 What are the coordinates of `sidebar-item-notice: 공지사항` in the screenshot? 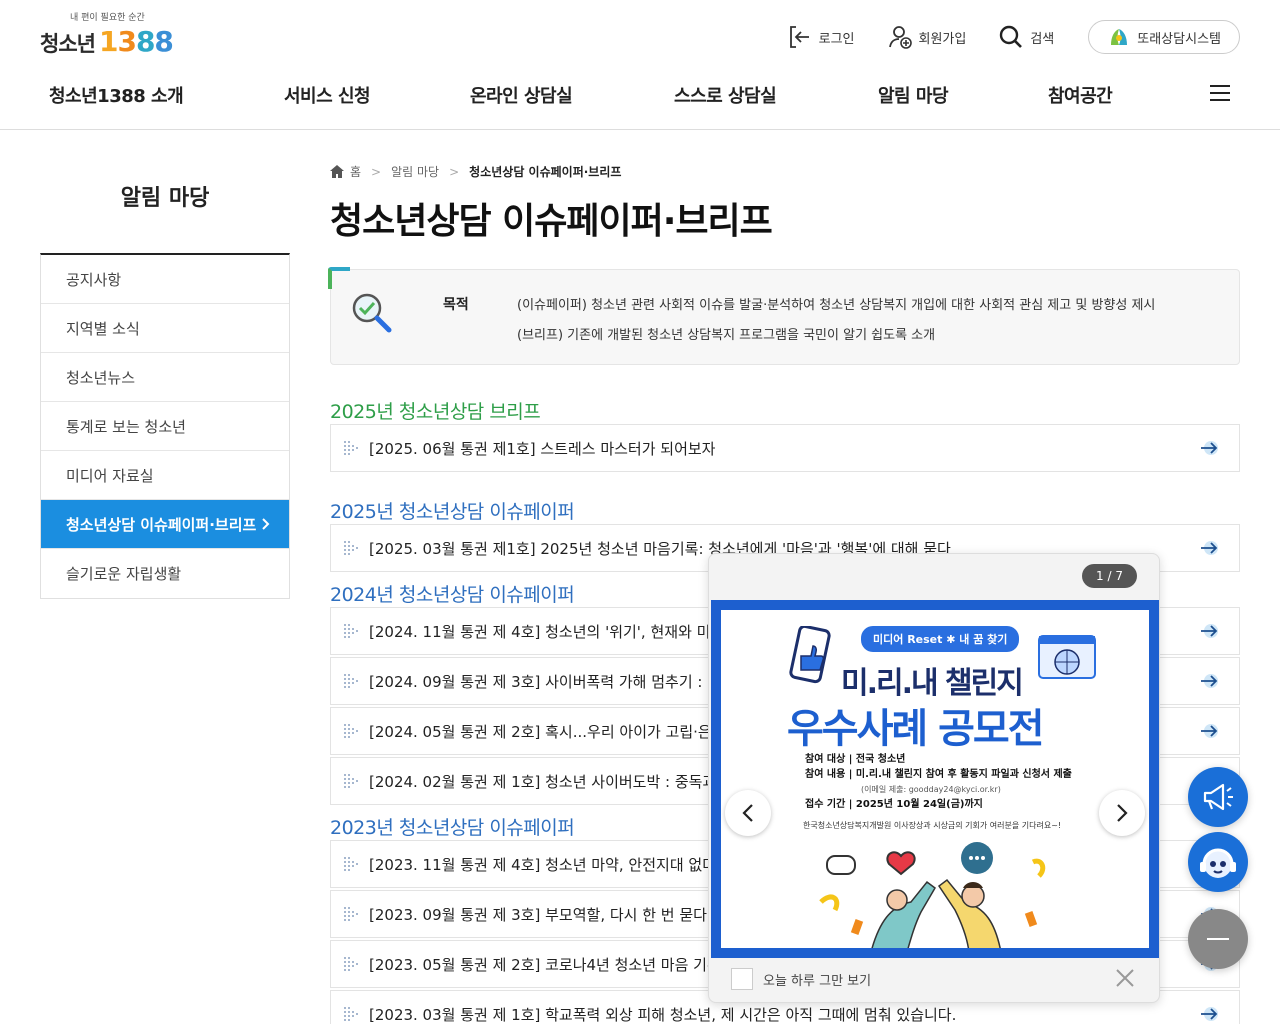 It's located at (165, 279).